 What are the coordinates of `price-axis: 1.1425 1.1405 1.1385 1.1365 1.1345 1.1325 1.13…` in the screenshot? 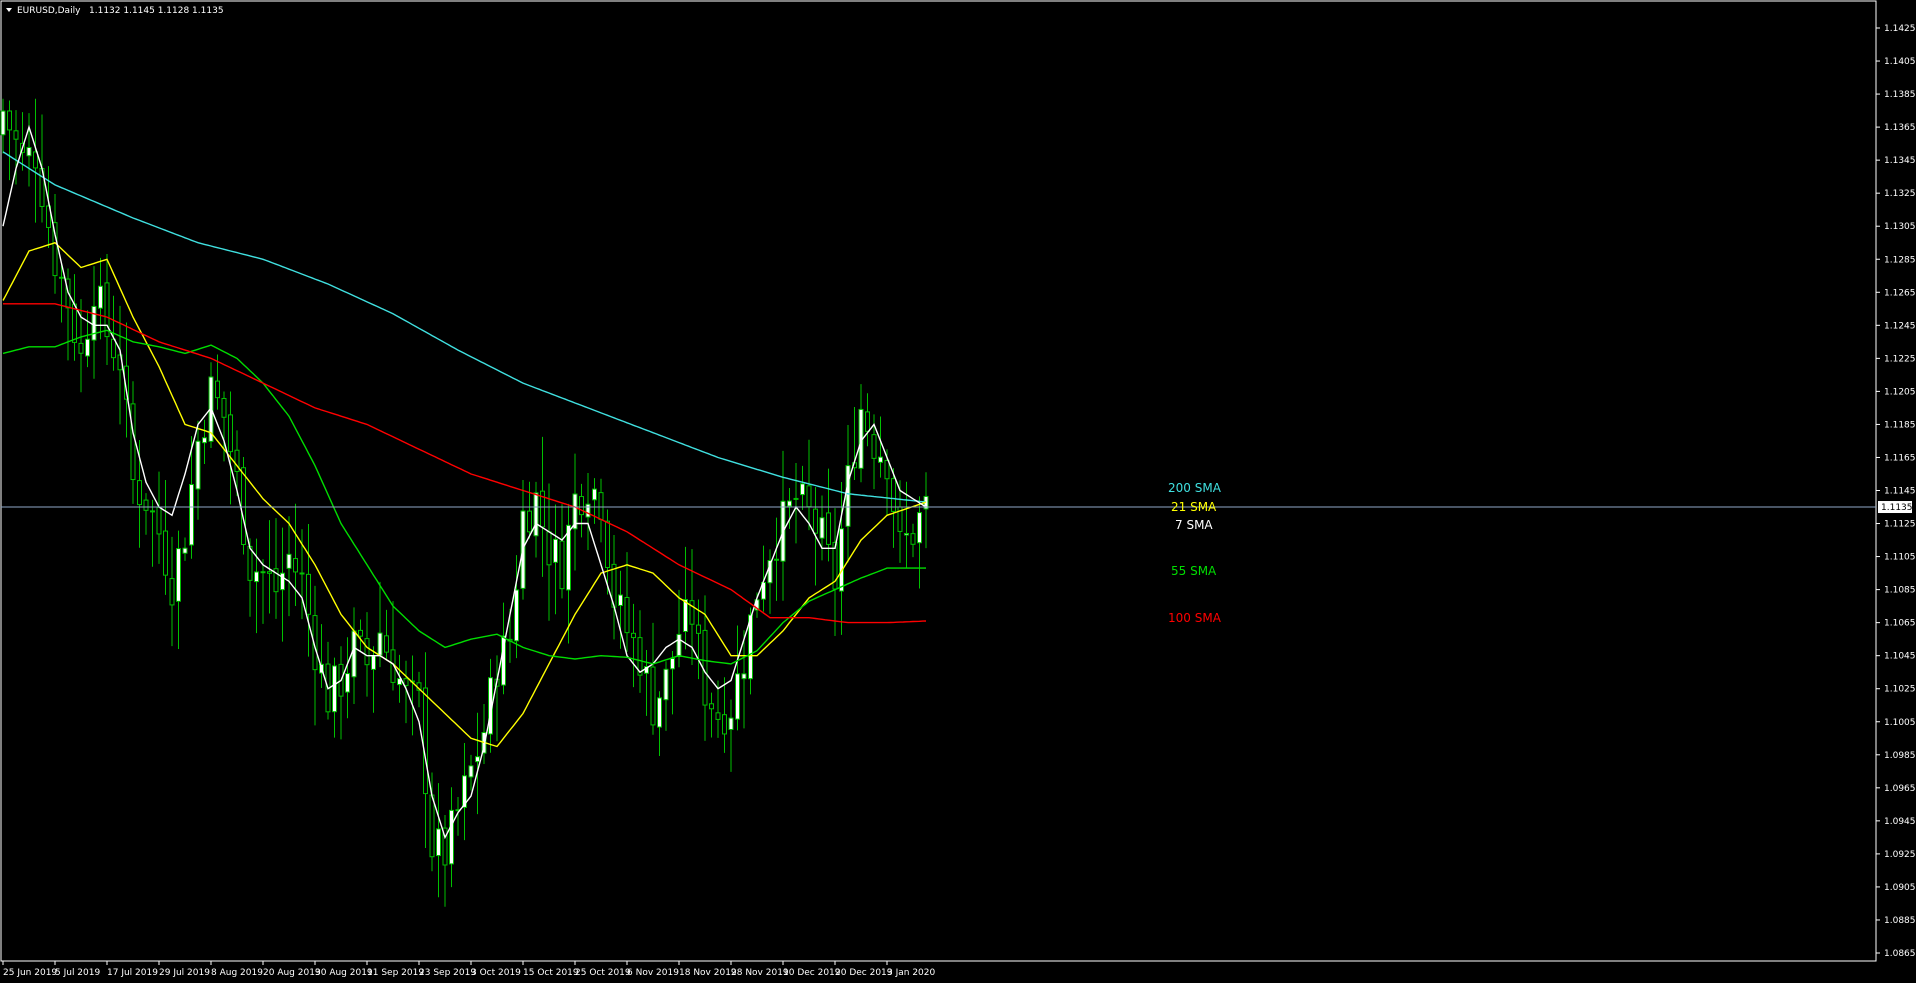 It's located at (1896, 491).